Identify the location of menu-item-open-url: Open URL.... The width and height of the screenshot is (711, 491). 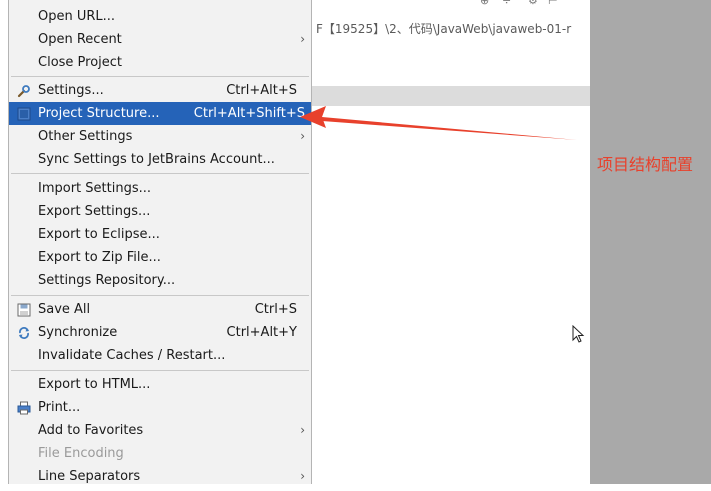
(160, 16).